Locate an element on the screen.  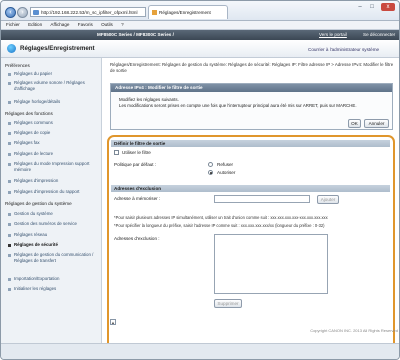
default-policy-label: Politique par défaut : is located at coordinates (135, 164).